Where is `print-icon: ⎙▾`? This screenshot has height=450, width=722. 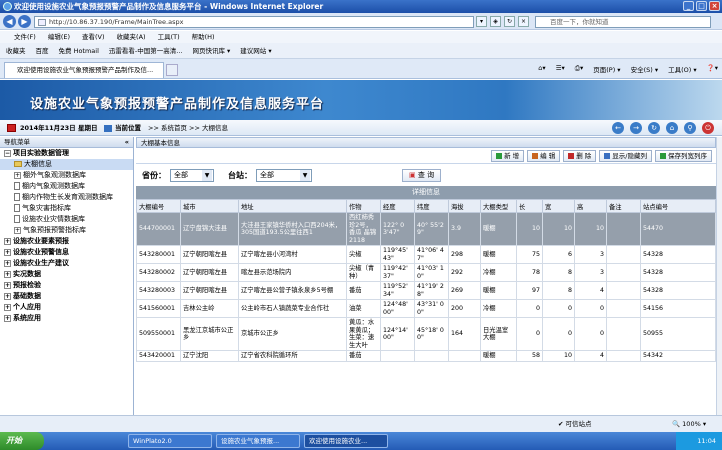 print-icon: ⎙▾ is located at coordinates (579, 69).